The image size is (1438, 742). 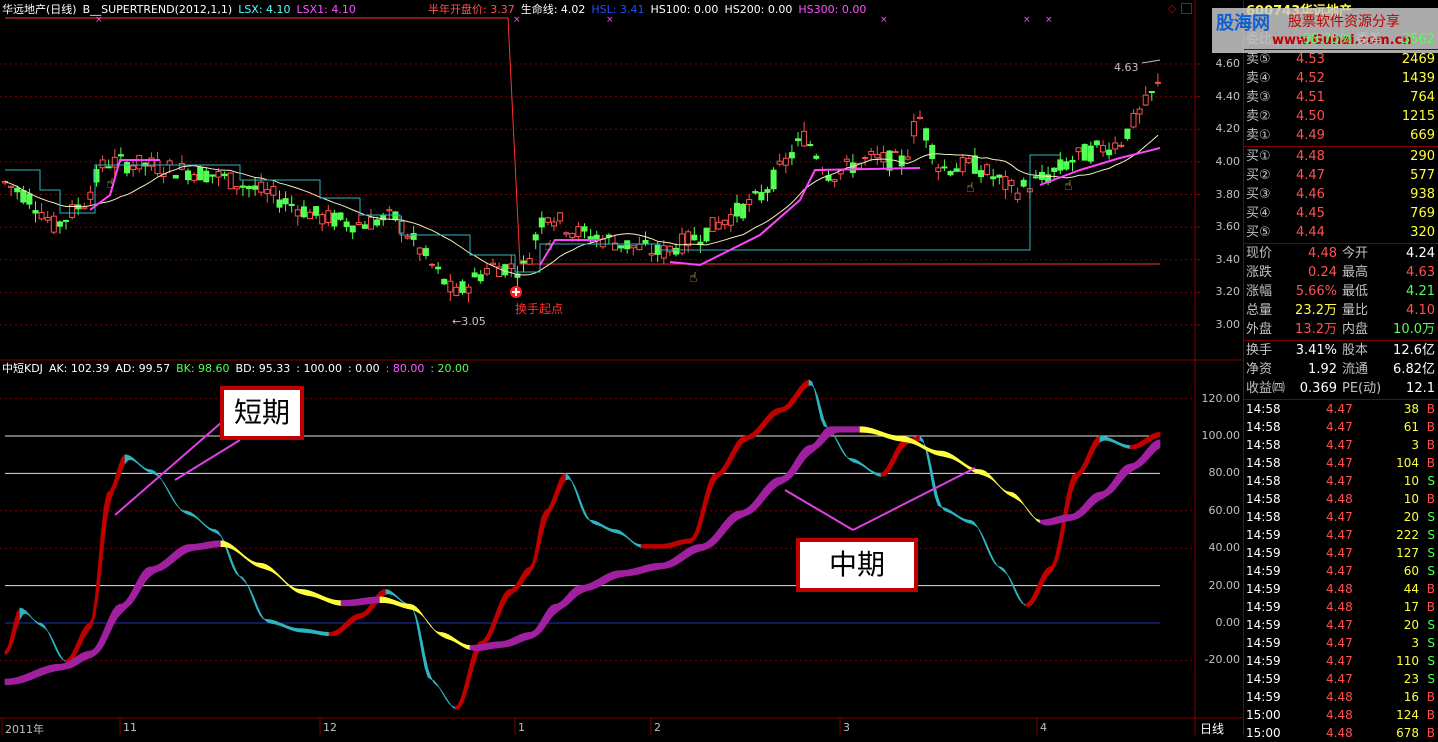 I want to click on kdj-title: 中短KDJ, so click(x=22, y=368).